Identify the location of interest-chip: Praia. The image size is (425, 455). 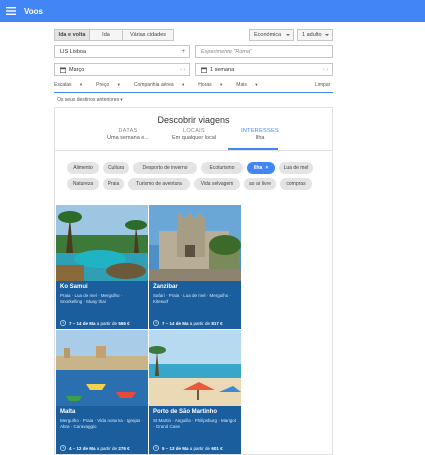
(113, 184).